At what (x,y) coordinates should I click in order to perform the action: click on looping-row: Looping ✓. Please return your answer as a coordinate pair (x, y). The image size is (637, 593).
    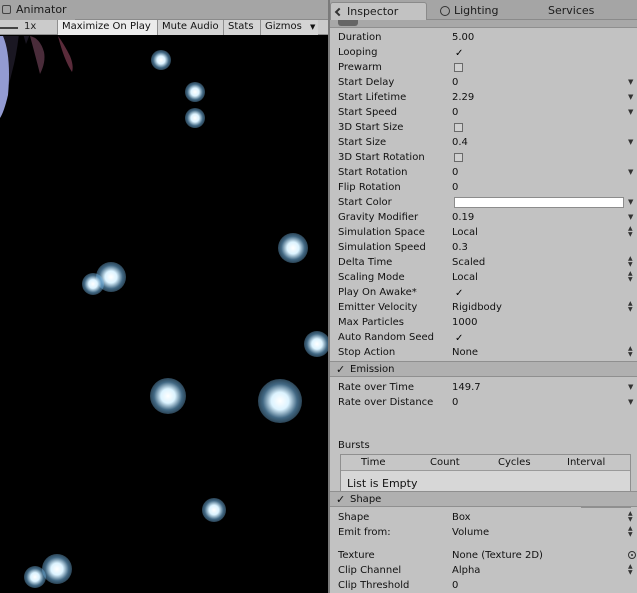
    Looking at the image, I should click on (483, 52).